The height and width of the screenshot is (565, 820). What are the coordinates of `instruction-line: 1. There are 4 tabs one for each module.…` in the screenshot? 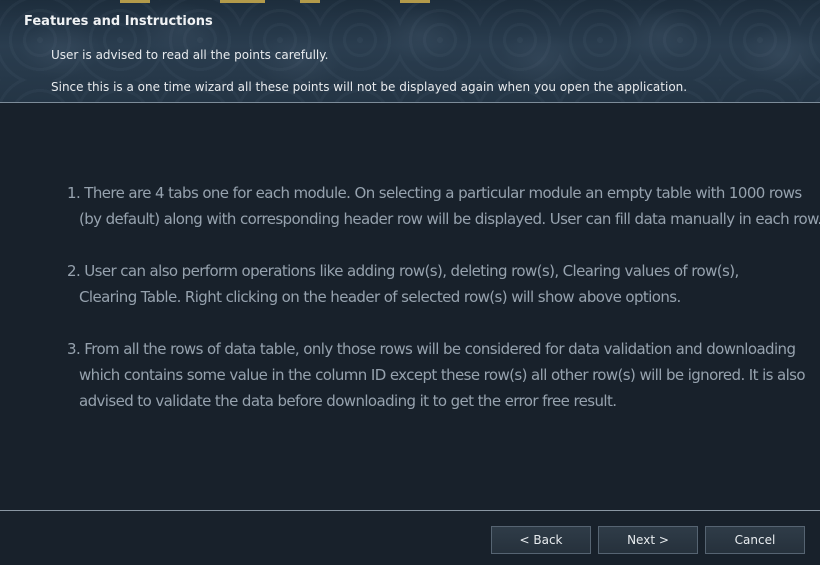 It's located at (434, 193).